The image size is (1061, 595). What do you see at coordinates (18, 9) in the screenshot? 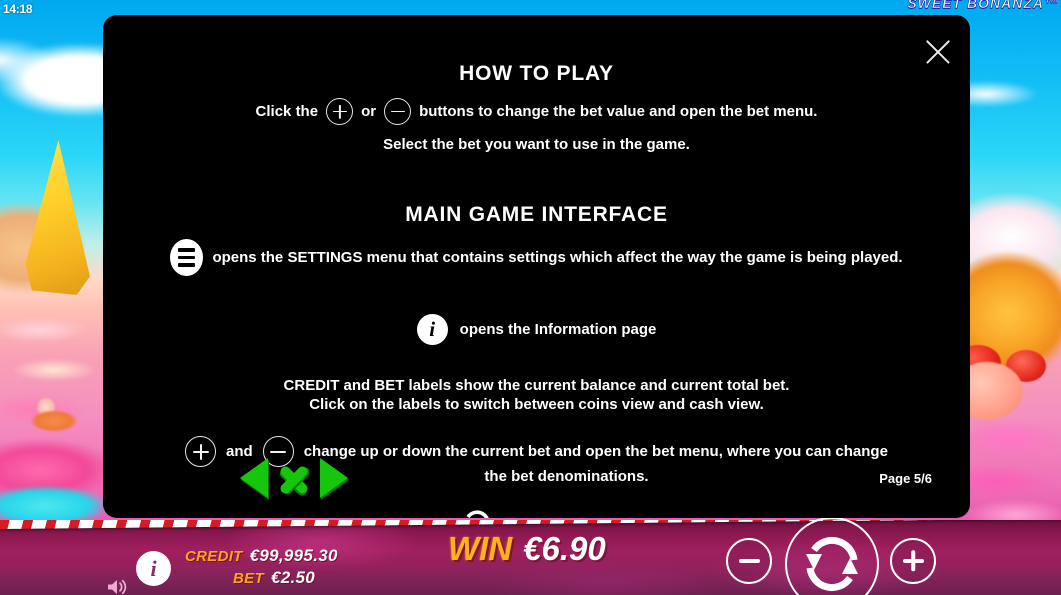
I see `status-bar-clock: 14:18` at bounding box center [18, 9].